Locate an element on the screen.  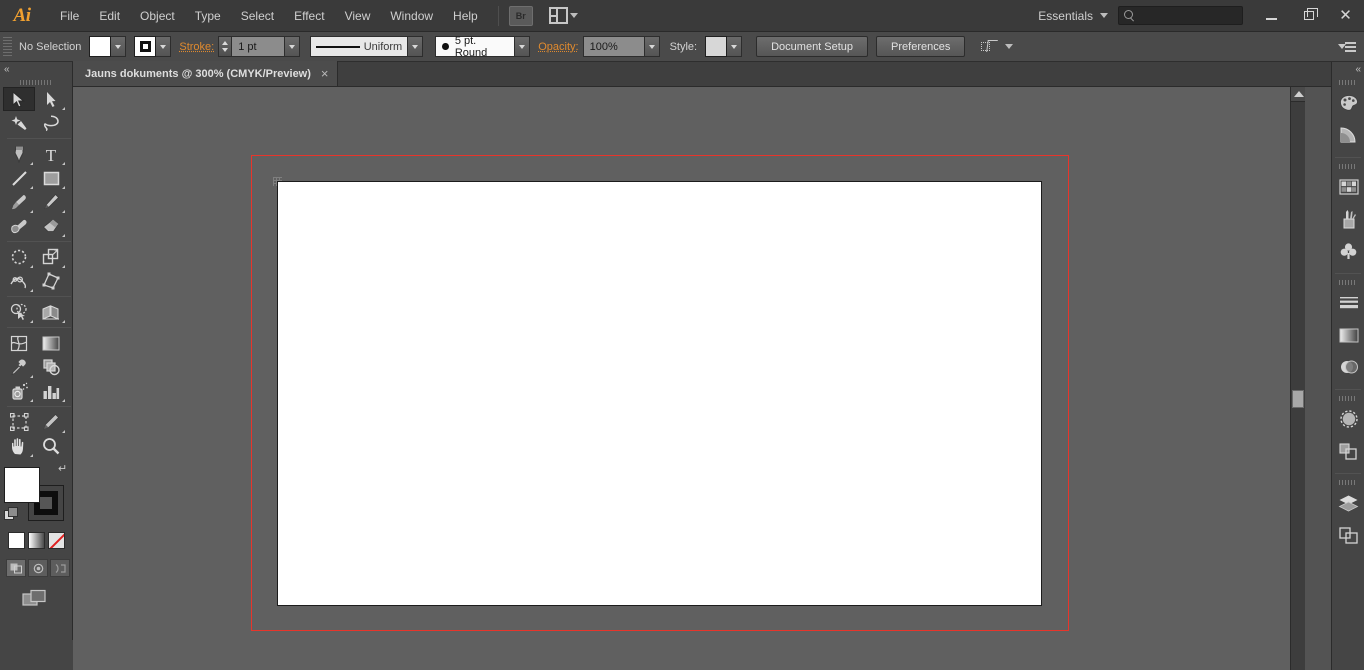
change-screen-mode-icon is located at coordinates (35, 599).